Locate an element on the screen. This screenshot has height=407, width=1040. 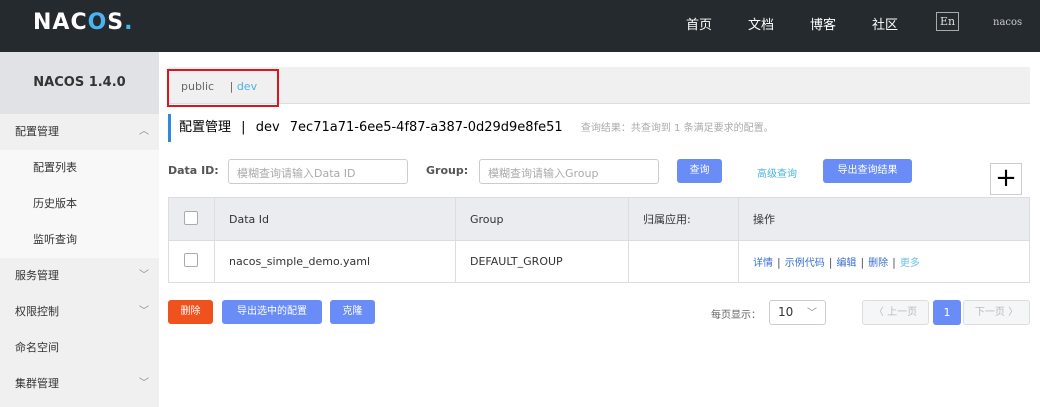
title-text: 配置管理 is located at coordinates (205, 127).